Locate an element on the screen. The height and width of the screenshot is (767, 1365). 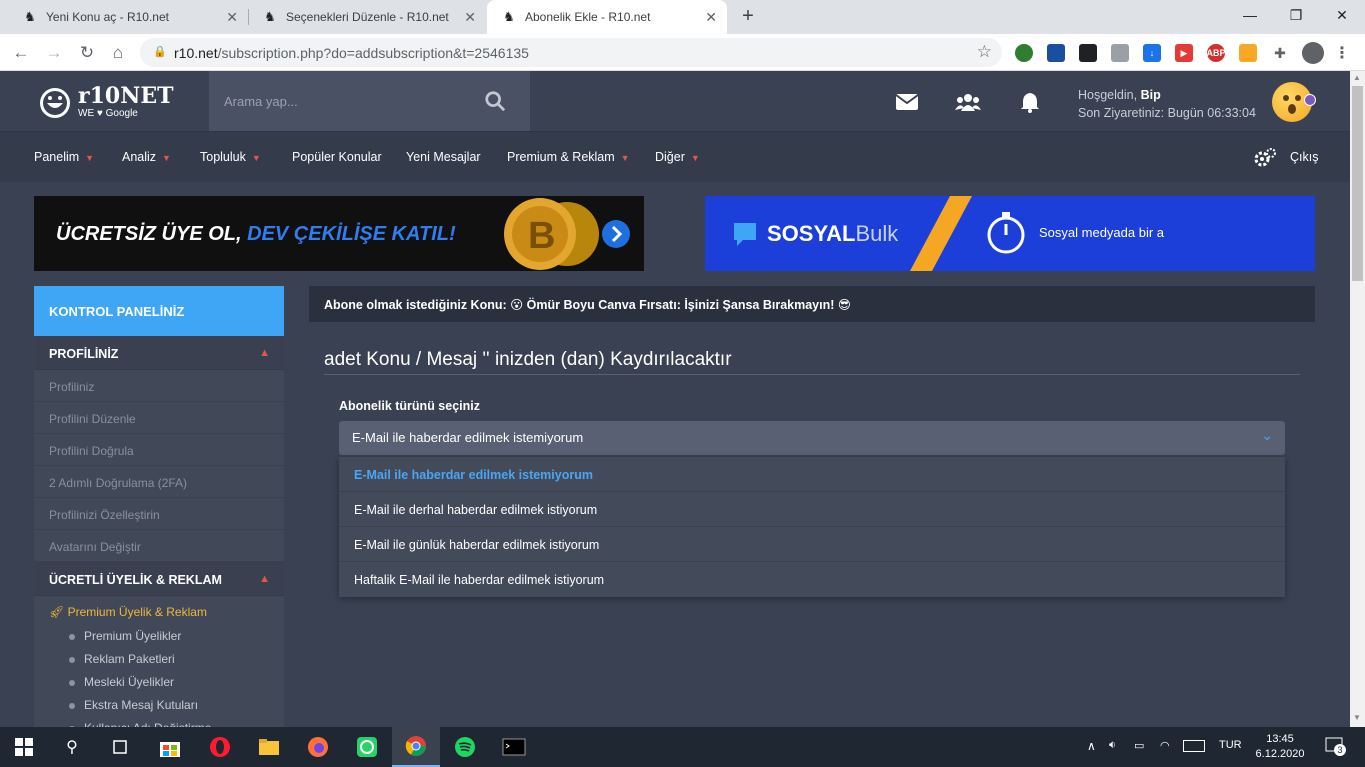
home-icon: ⌂ is located at coordinates (118, 53).